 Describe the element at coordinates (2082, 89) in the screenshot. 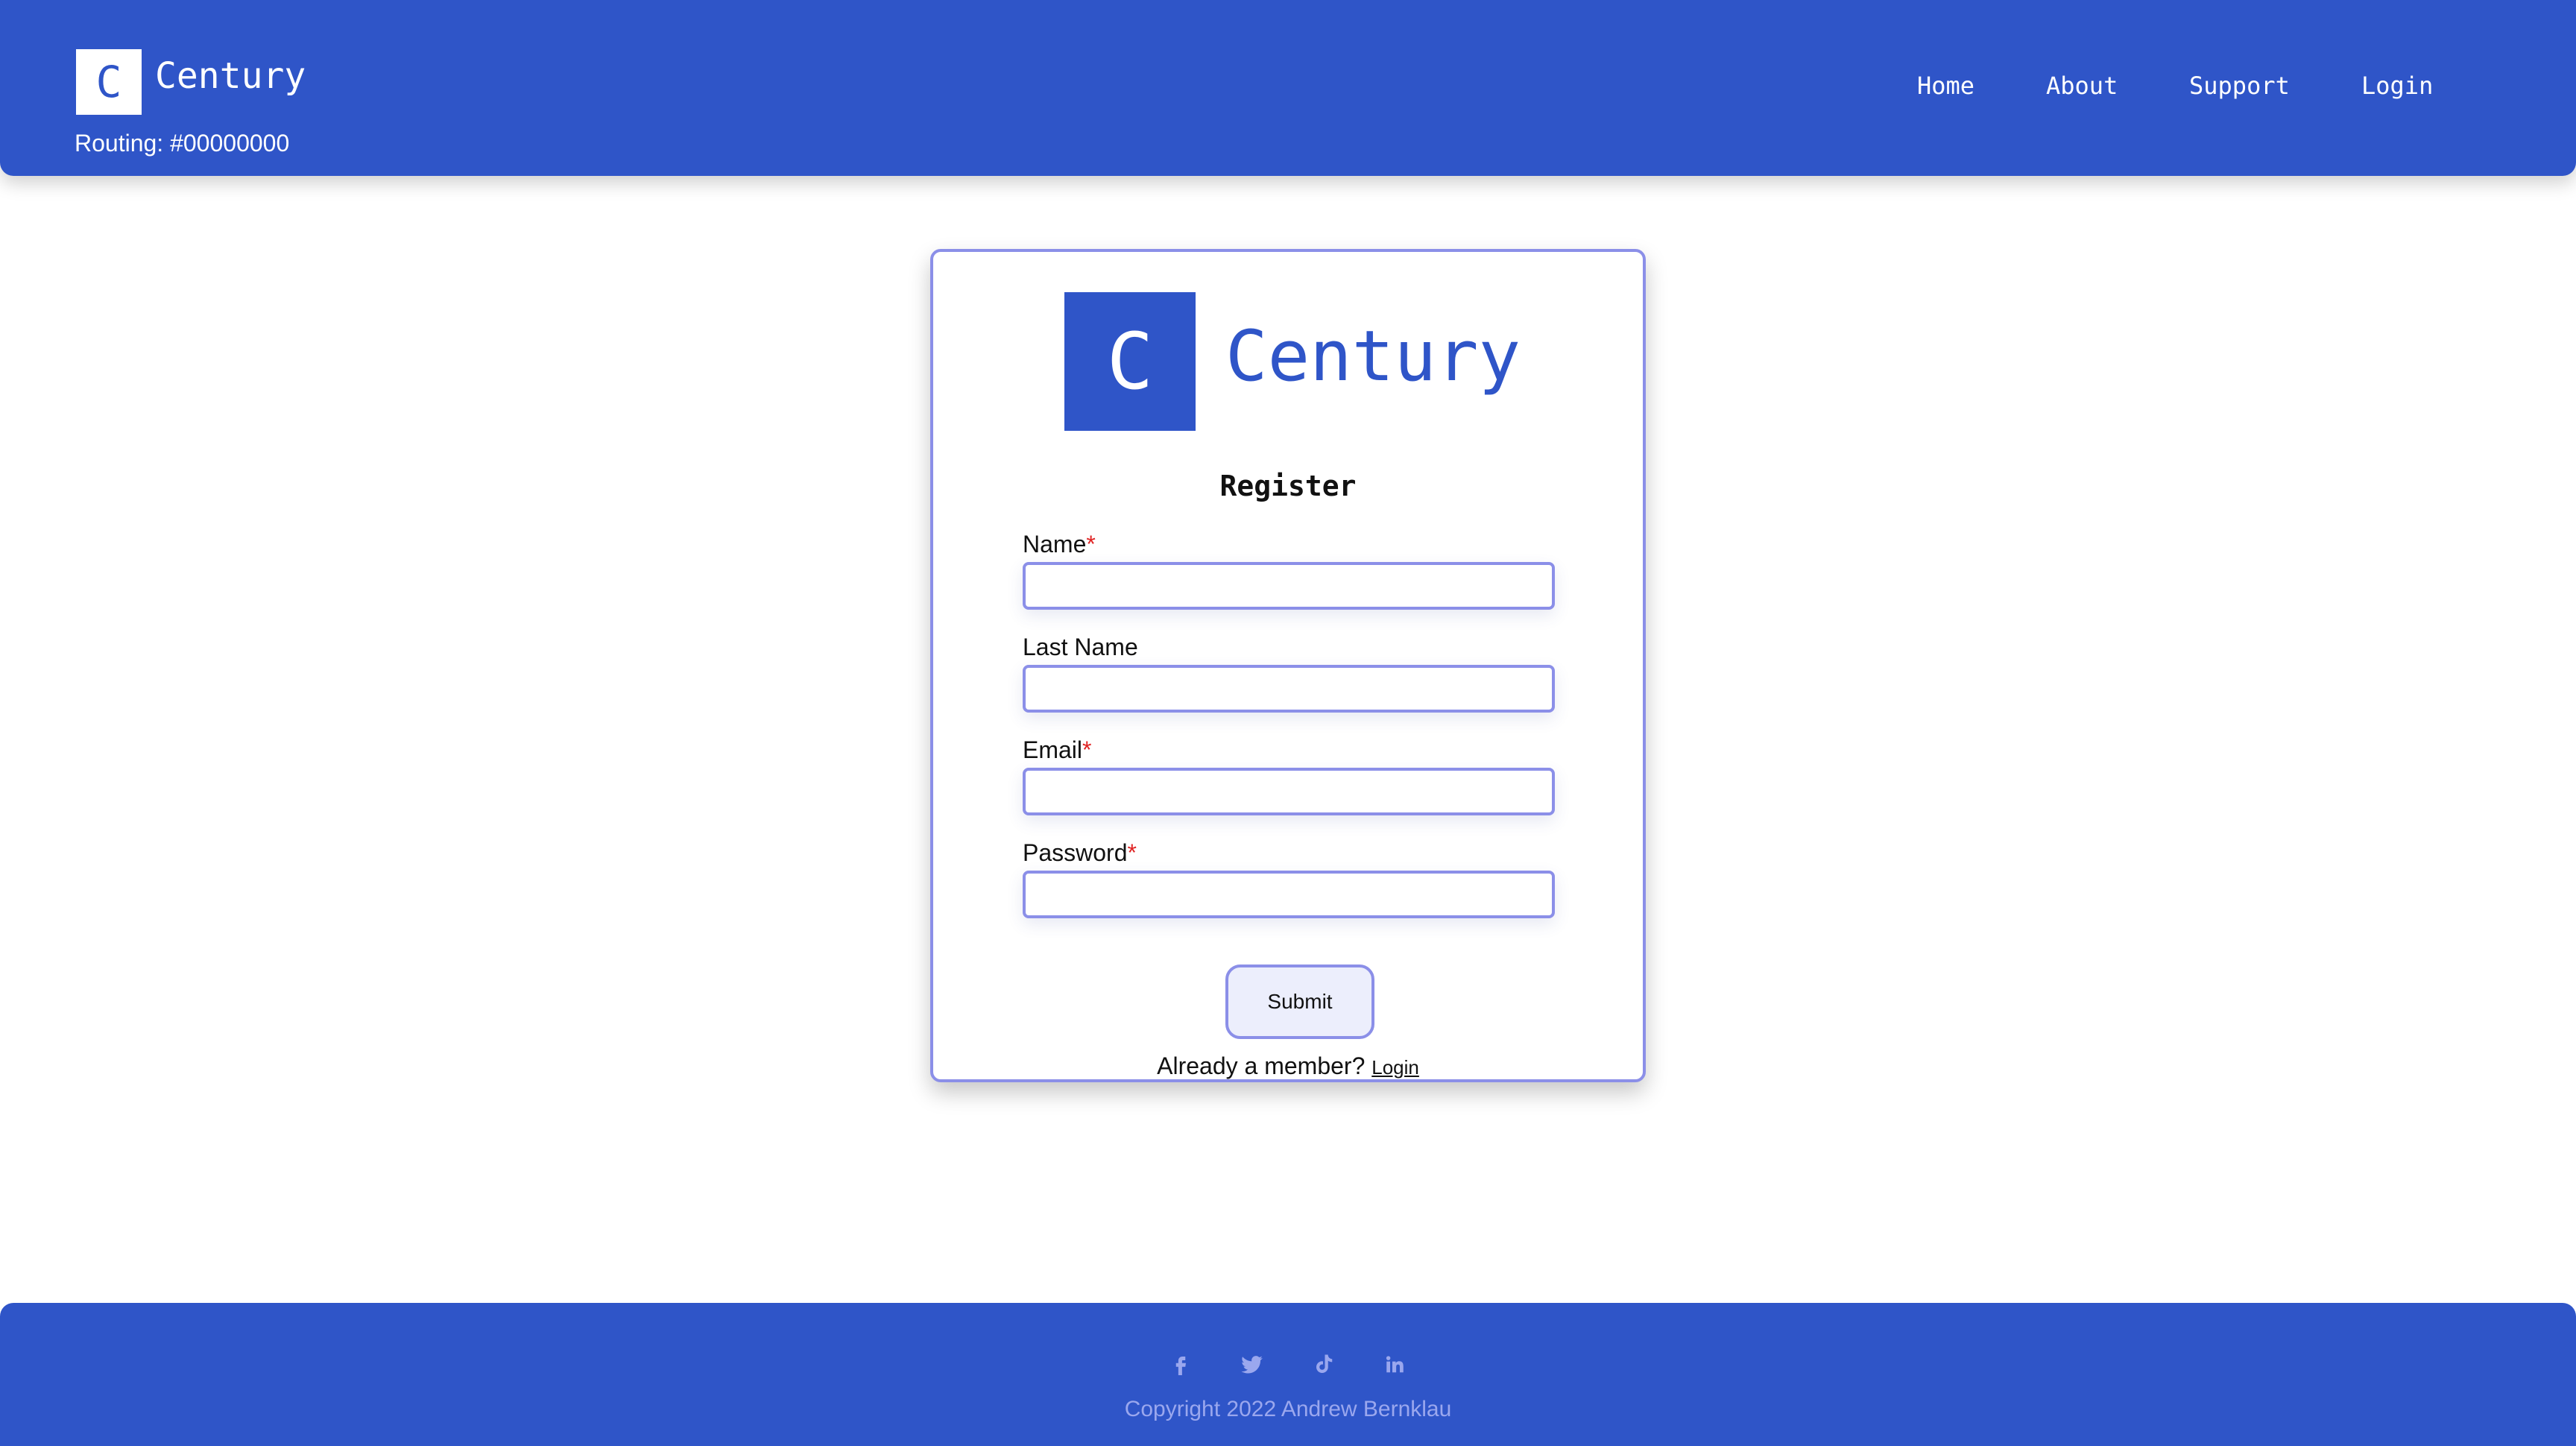

I see `nav-about-link: About` at that location.